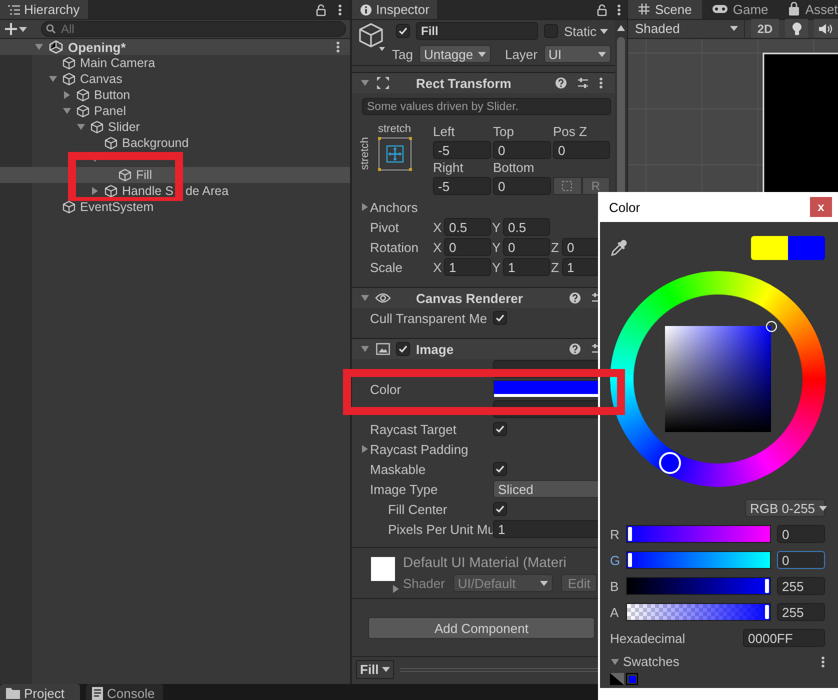 The width and height of the screenshot is (838, 700). Describe the element at coordinates (769, 248) in the screenshot. I see `previous-color-swatch` at that location.